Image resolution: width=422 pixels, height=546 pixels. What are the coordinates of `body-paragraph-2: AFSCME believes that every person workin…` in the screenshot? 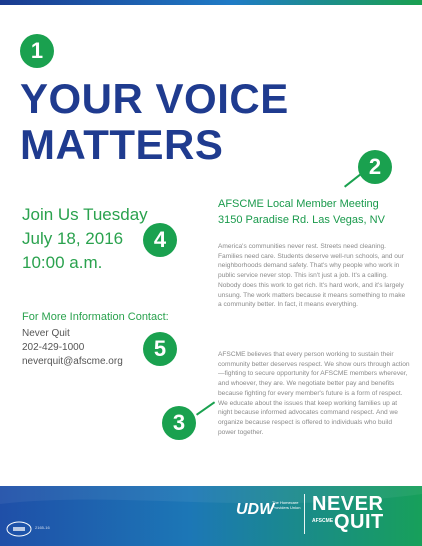 It's located at (314, 393).